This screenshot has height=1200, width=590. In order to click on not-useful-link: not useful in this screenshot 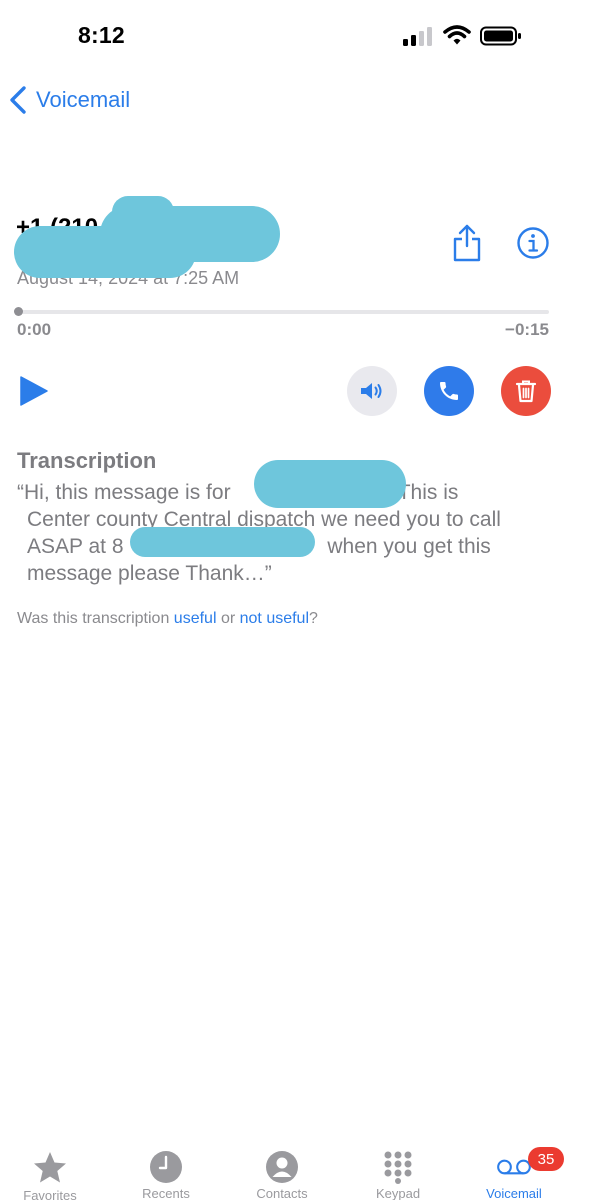, I will do `click(274, 618)`.